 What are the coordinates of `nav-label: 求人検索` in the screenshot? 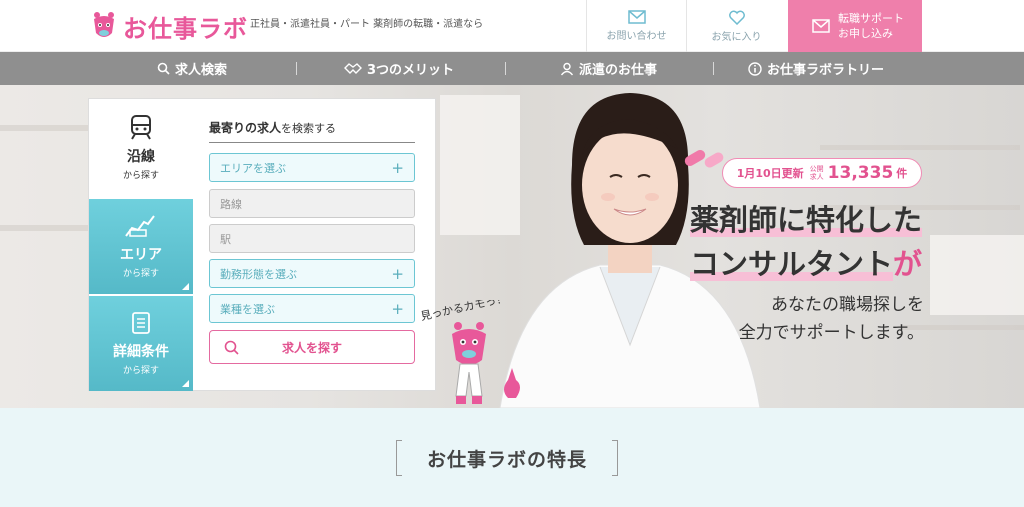 It's located at (201, 70).